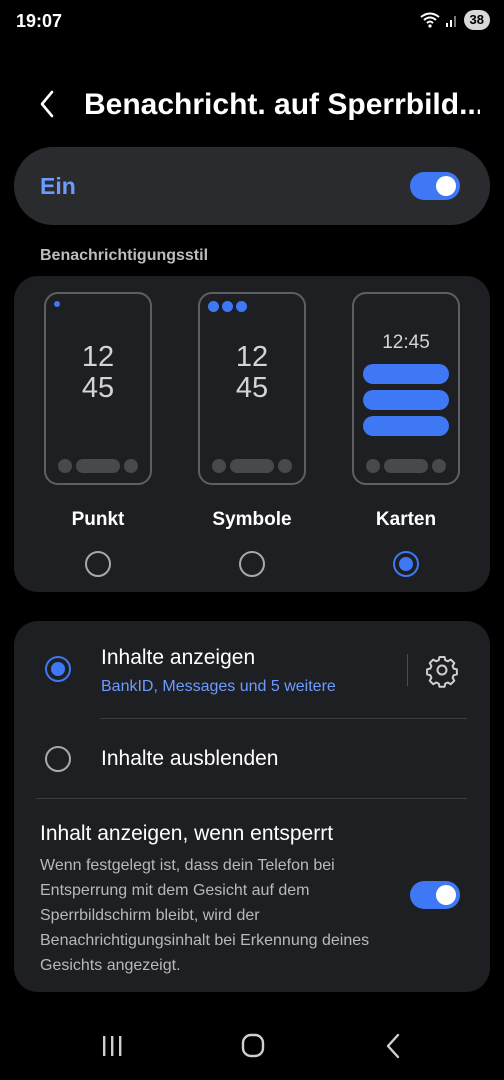 The height and width of the screenshot is (1080, 504). I want to click on style-option-label: Punkt, so click(98, 519).